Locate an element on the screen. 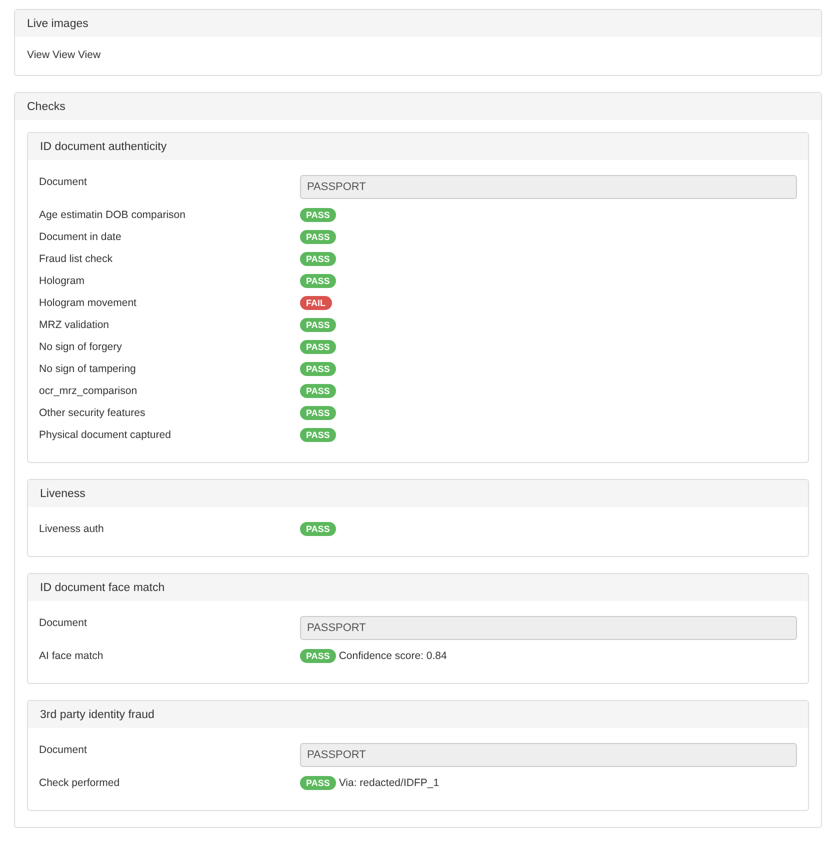 This screenshot has height=857, width=836. check-label: Hologram is located at coordinates (62, 281).